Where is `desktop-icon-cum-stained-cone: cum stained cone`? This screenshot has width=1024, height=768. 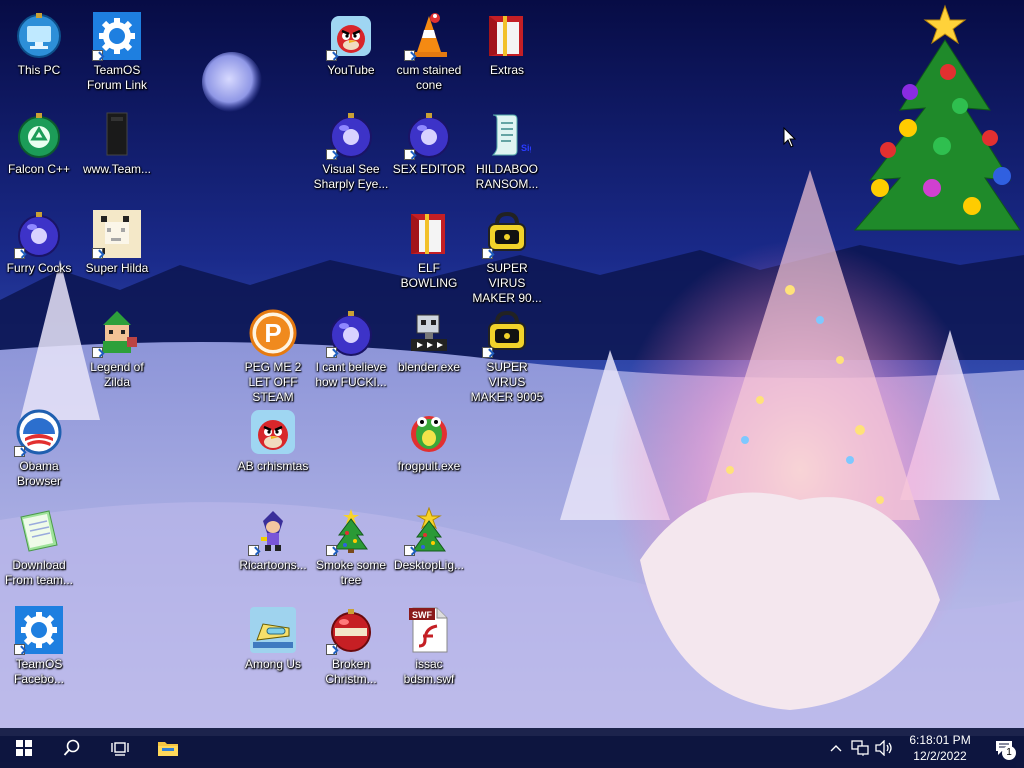
desktop-icon-cum-stained-cone: cum stained cone is located at coordinates (429, 56).